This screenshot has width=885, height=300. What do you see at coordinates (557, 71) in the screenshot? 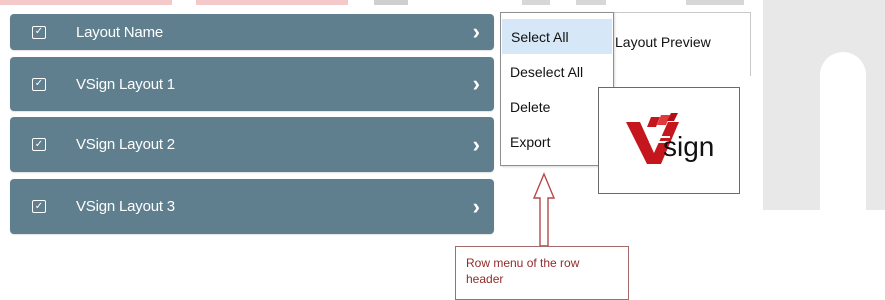
I see `menu-item-deselect-all: Deselect All` at bounding box center [557, 71].